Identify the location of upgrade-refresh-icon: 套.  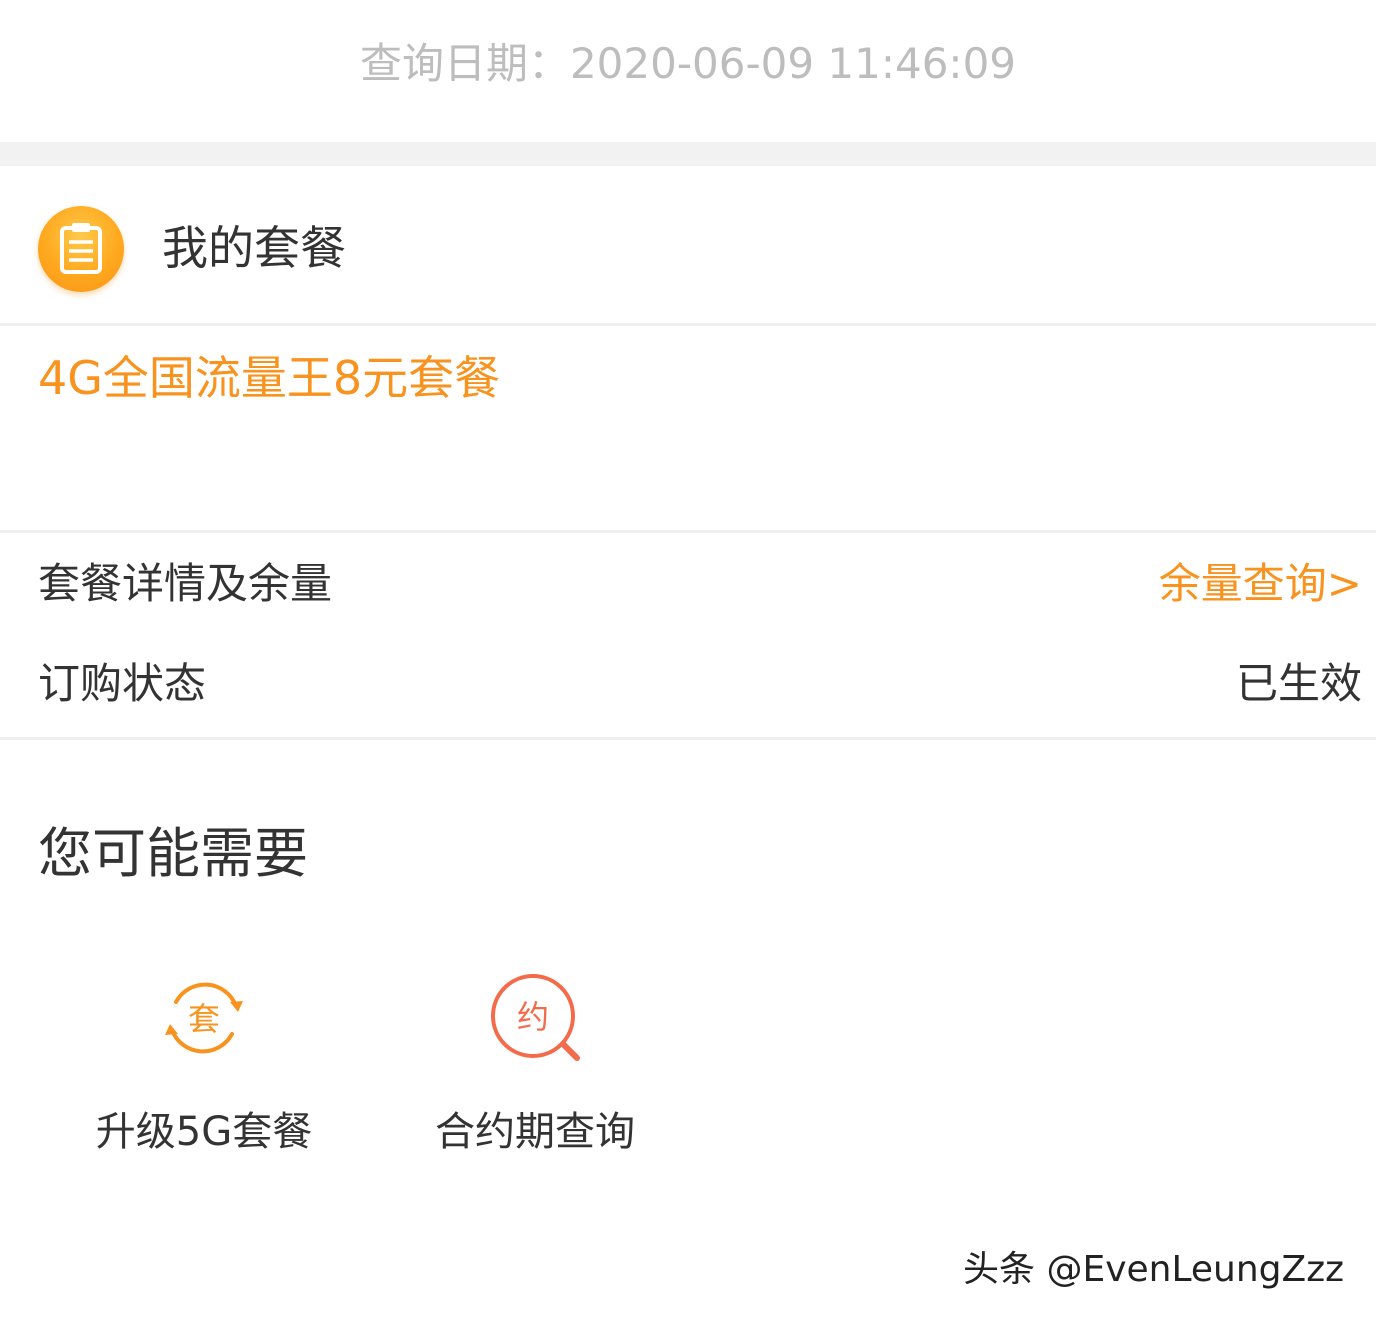
(204, 1018).